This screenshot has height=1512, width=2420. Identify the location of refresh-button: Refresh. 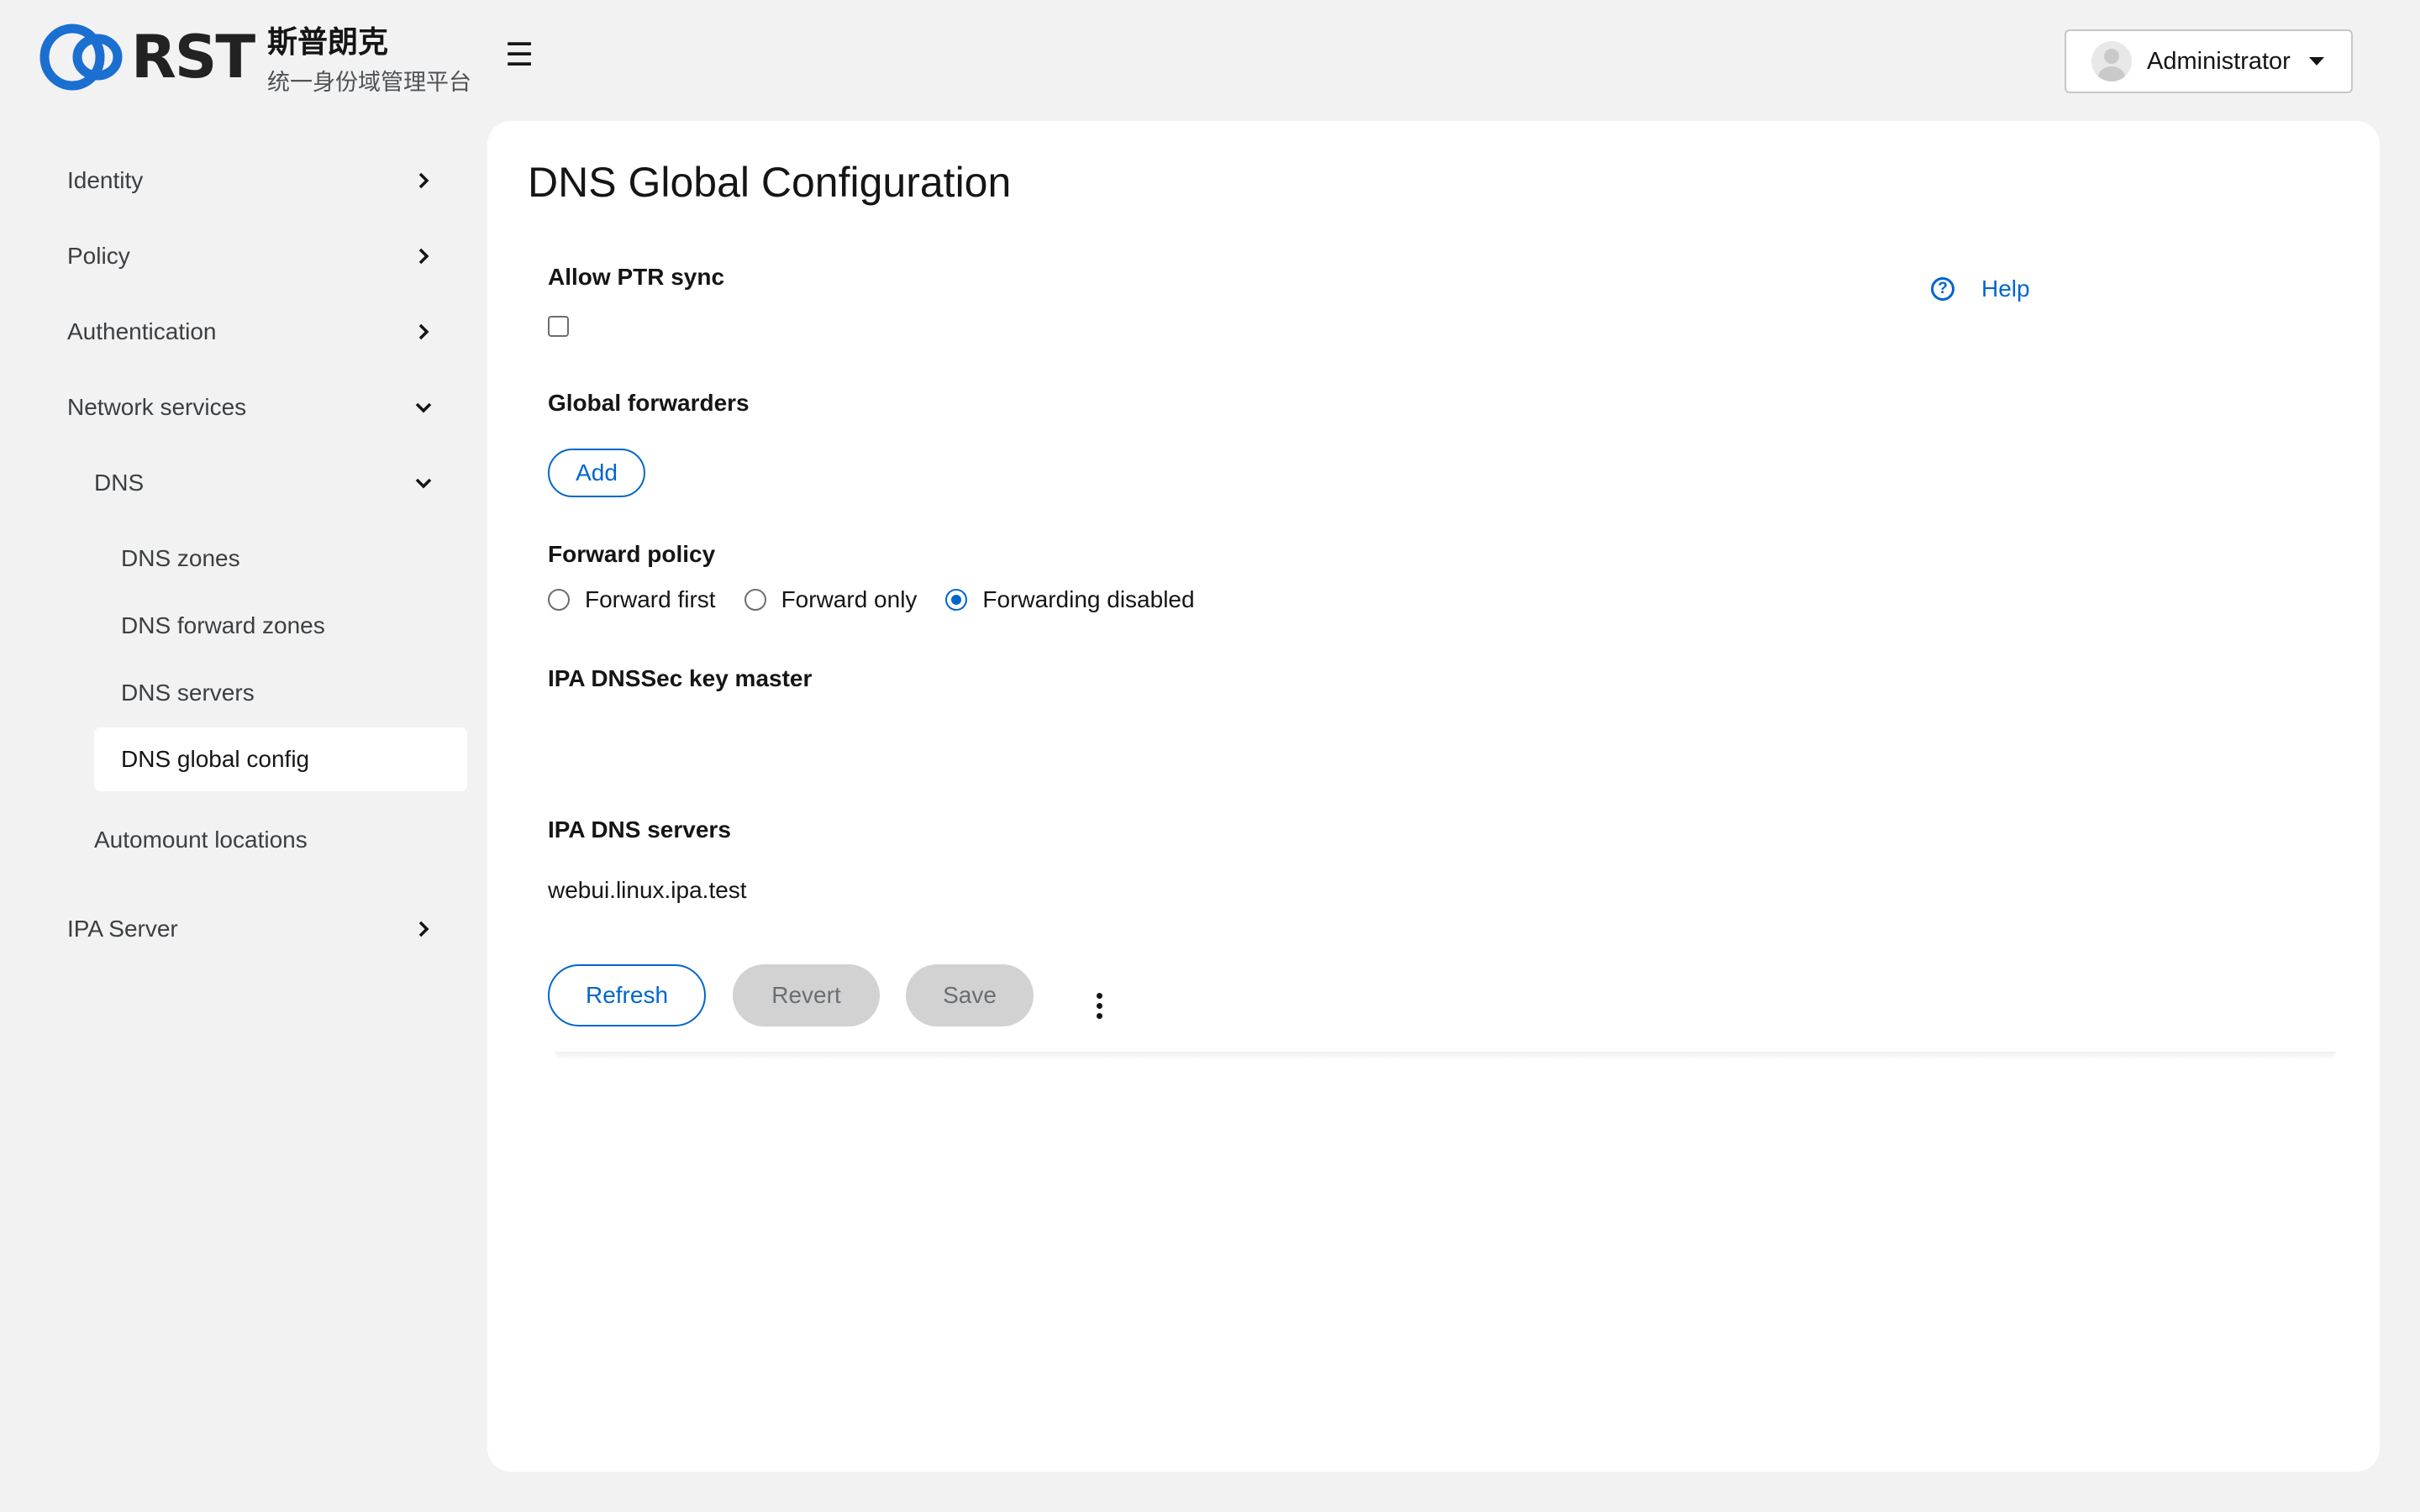
(627, 995).